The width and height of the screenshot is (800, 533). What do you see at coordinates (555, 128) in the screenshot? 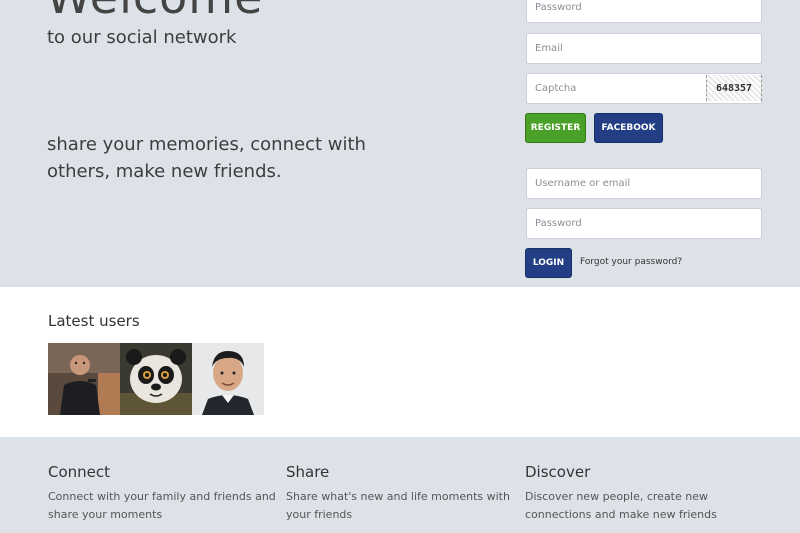
I see `register-button: REGISTER` at bounding box center [555, 128].